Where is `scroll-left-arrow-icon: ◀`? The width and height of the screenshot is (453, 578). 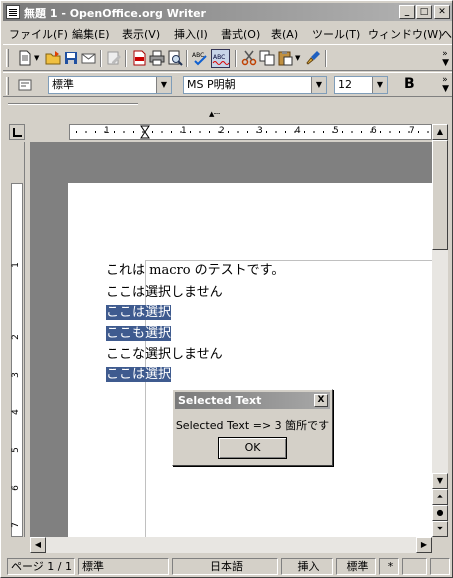 scroll-left-arrow-icon: ◀ is located at coordinates (38, 545).